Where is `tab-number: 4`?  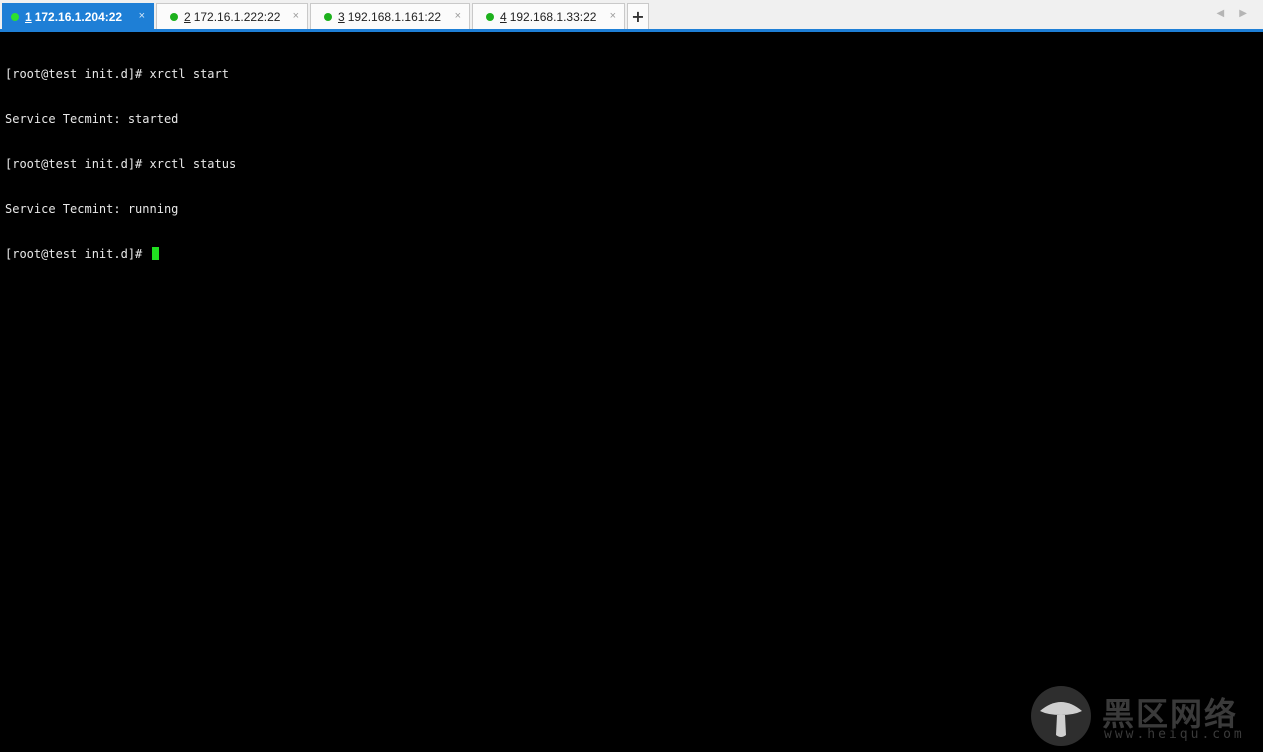 tab-number: 4 is located at coordinates (503, 16).